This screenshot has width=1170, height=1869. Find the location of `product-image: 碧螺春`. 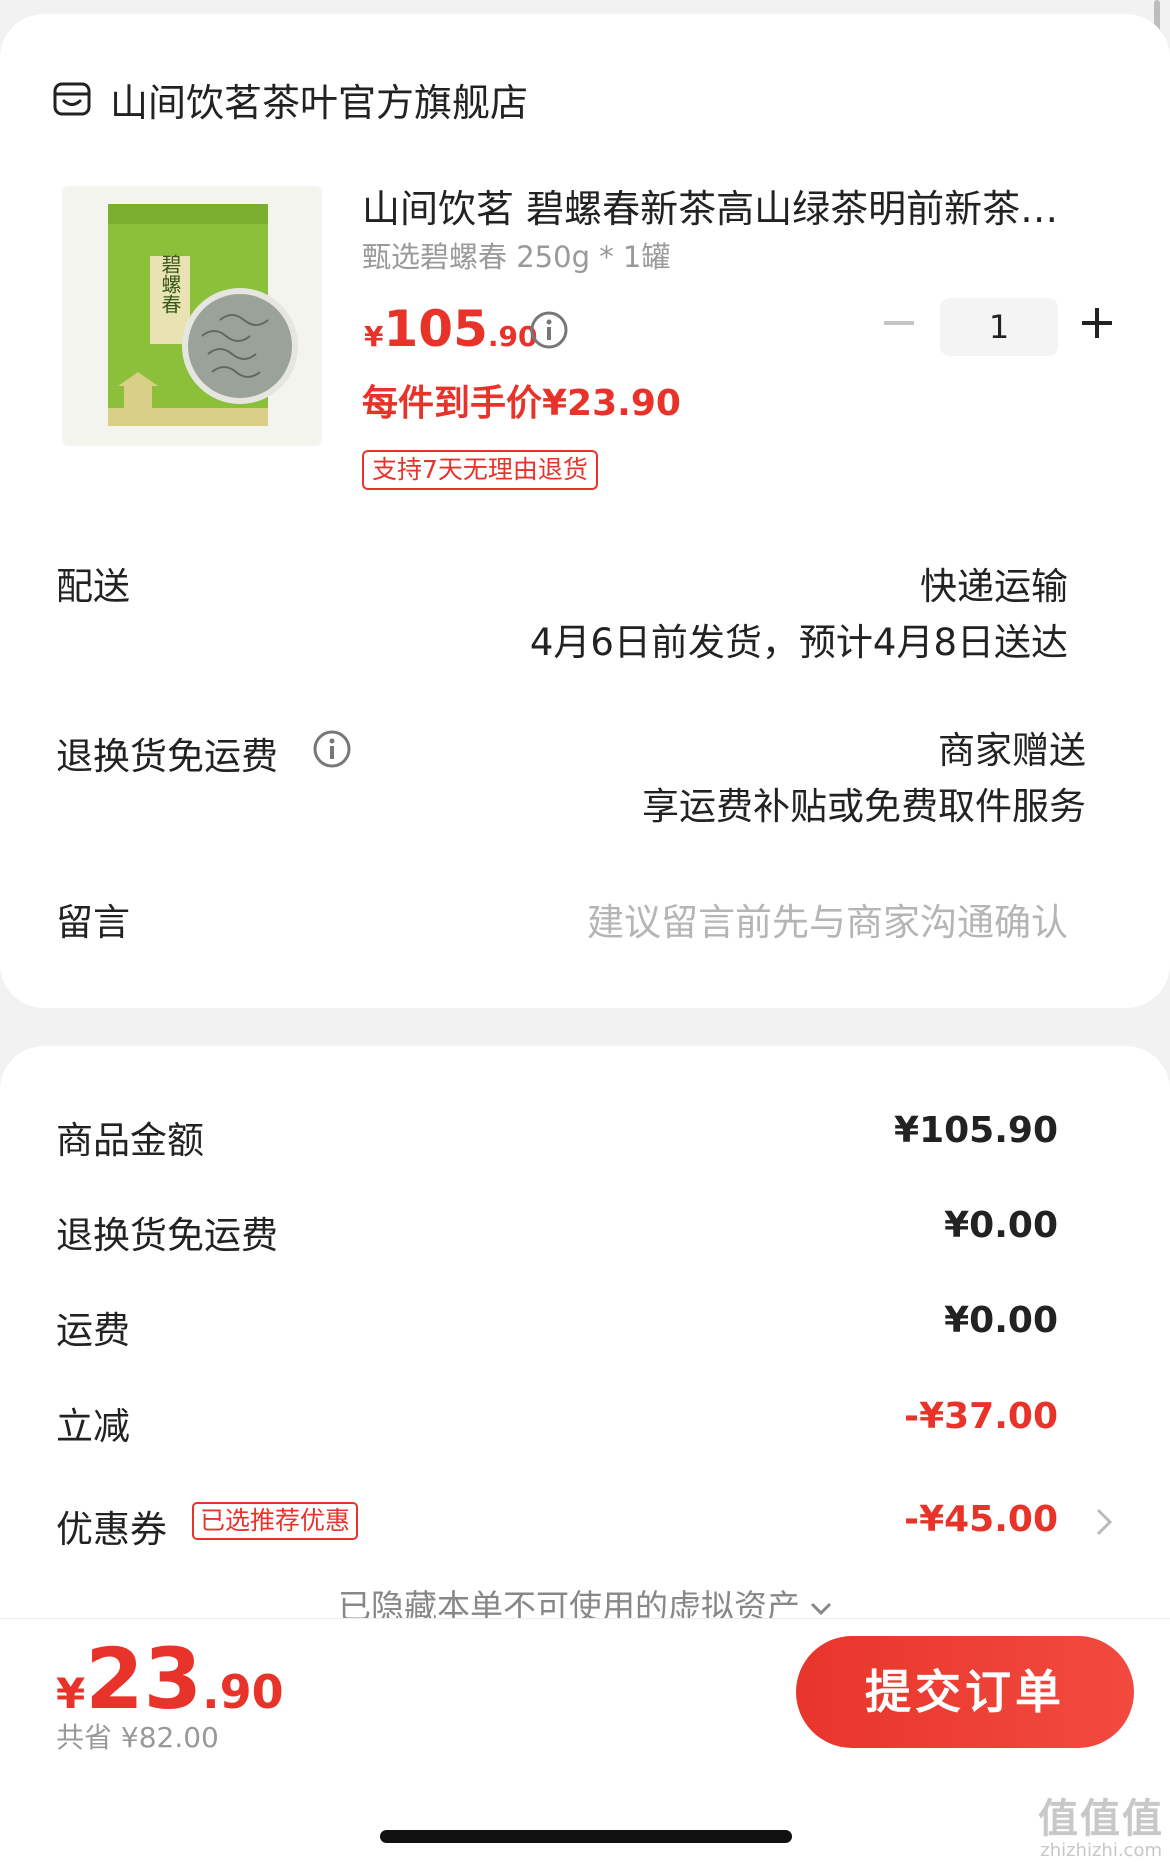

product-image: 碧螺春 is located at coordinates (192, 316).